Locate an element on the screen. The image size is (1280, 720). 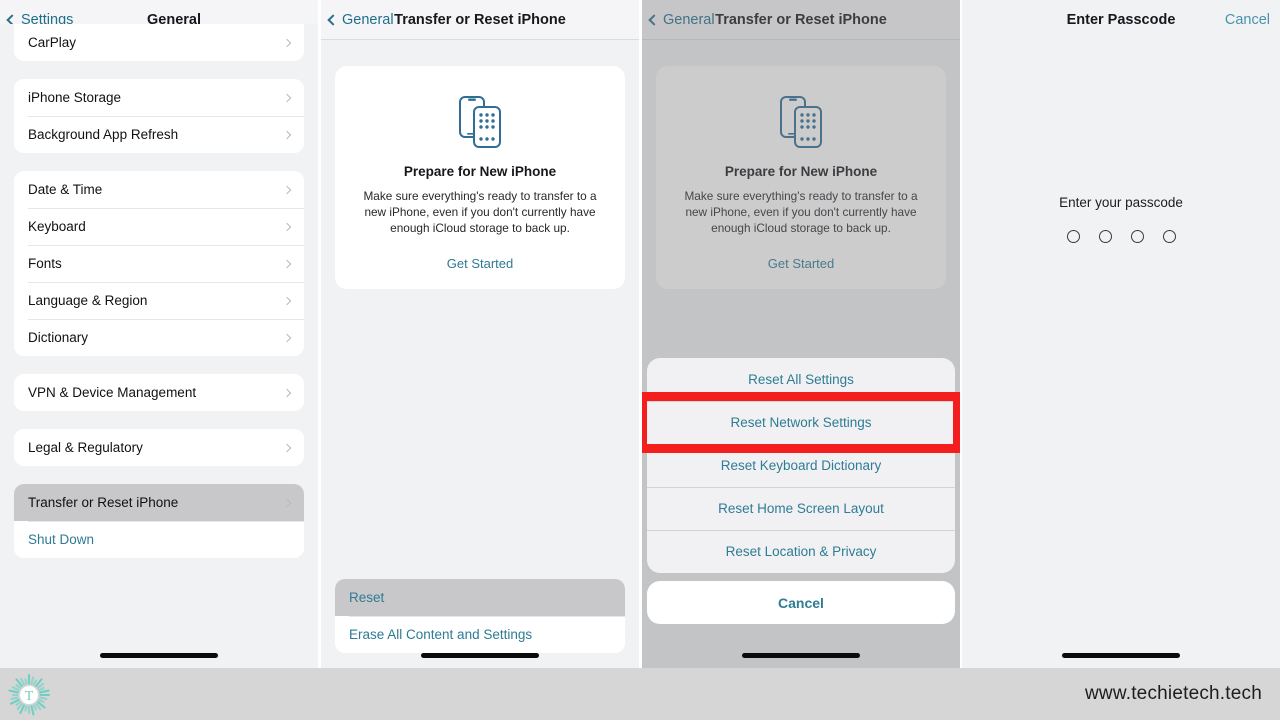
action-reset-home-screen-layout: Reset Home Screen Layout is located at coordinates (801, 508).